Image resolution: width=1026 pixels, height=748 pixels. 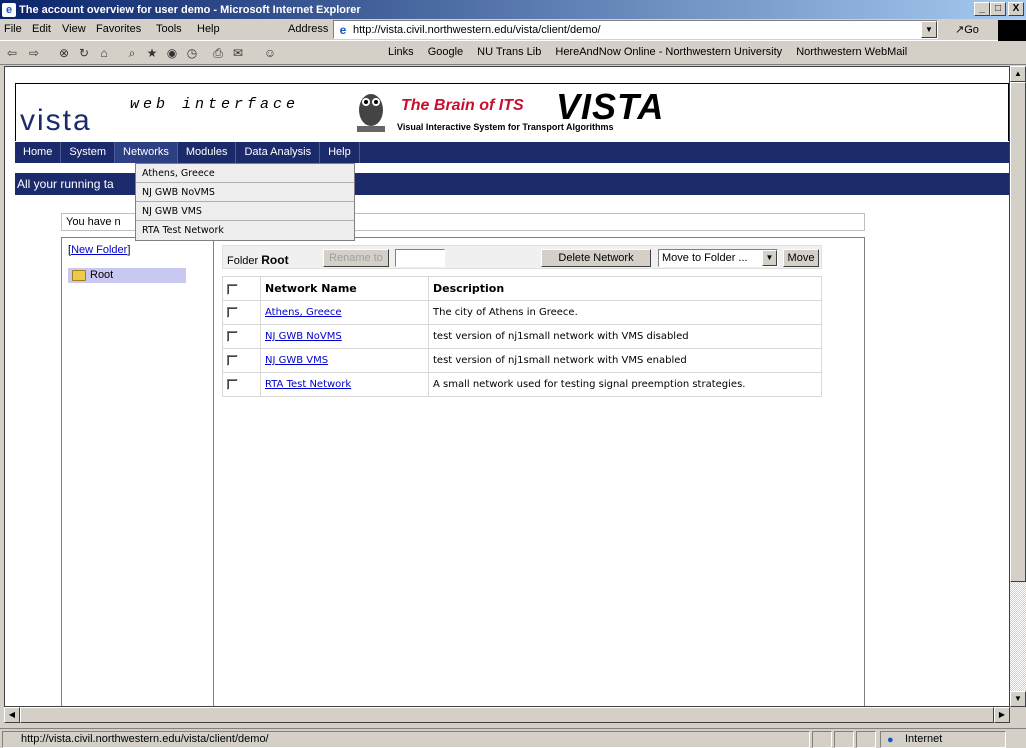 What do you see at coordinates (303, 336) in the screenshot?
I see `network-link: NJ GWB NoVMS` at bounding box center [303, 336].